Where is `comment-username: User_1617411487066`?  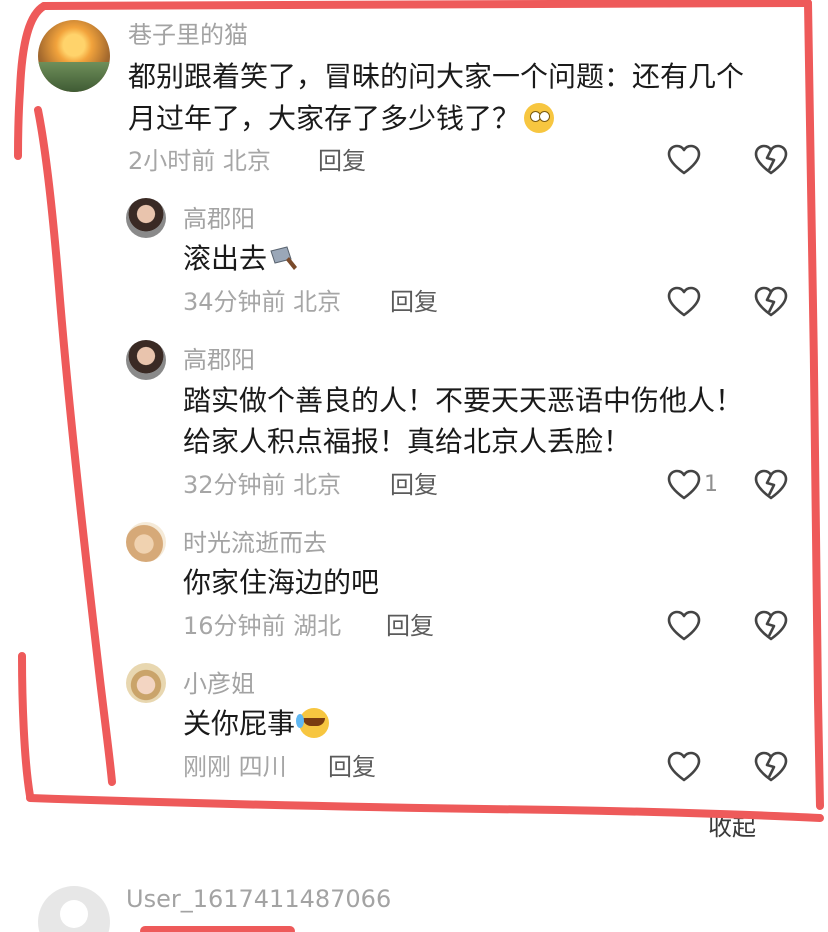
comment-username: User_1617411487066 is located at coordinates (258, 899).